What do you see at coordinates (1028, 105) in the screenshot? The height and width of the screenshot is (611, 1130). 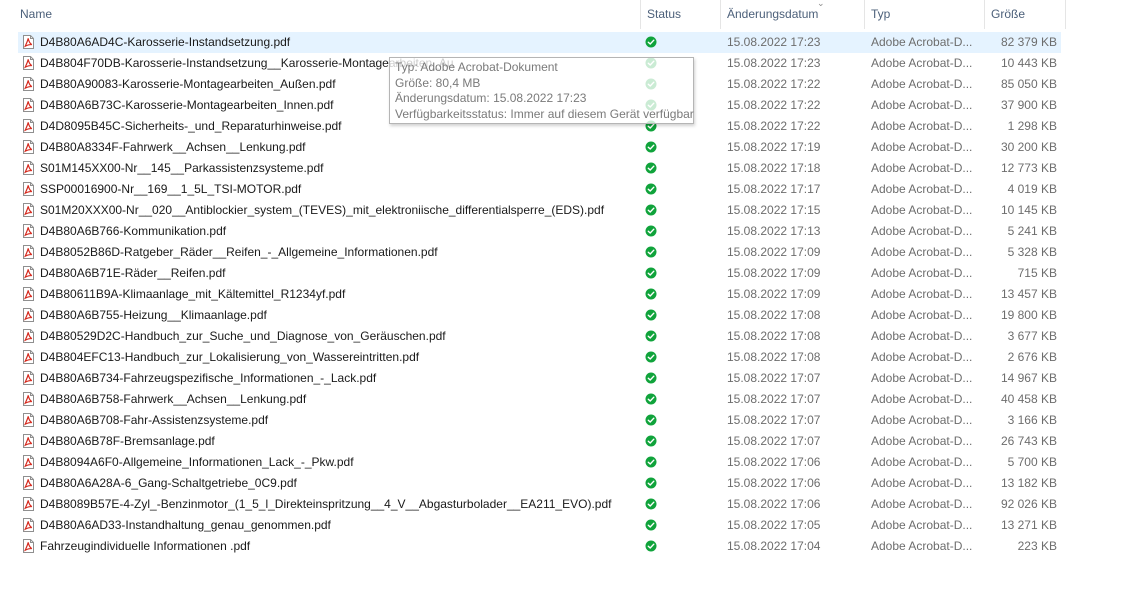 I see `file-size: 37 900 KB` at bounding box center [1028, 105].